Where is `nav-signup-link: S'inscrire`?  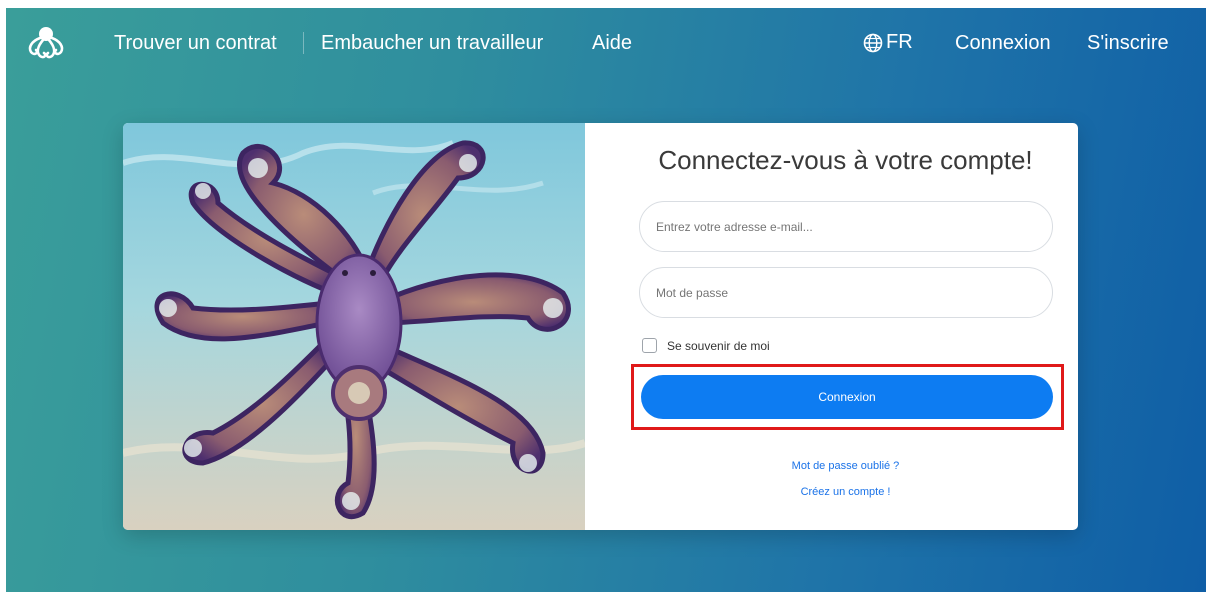 nav-signup-link: S'inscrire is located at coordinates (1128, 43).